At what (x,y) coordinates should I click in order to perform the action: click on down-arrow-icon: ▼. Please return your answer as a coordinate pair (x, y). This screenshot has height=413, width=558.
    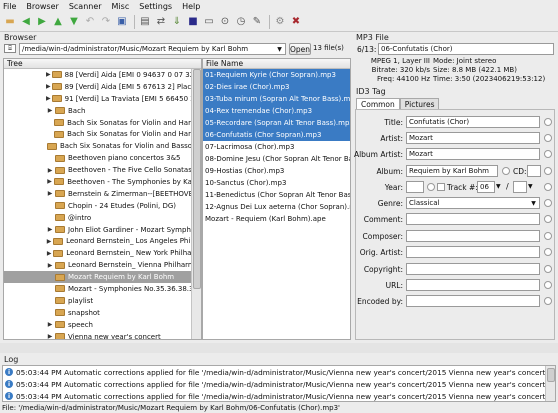
    Looking at the image, I should click on (74, 22).